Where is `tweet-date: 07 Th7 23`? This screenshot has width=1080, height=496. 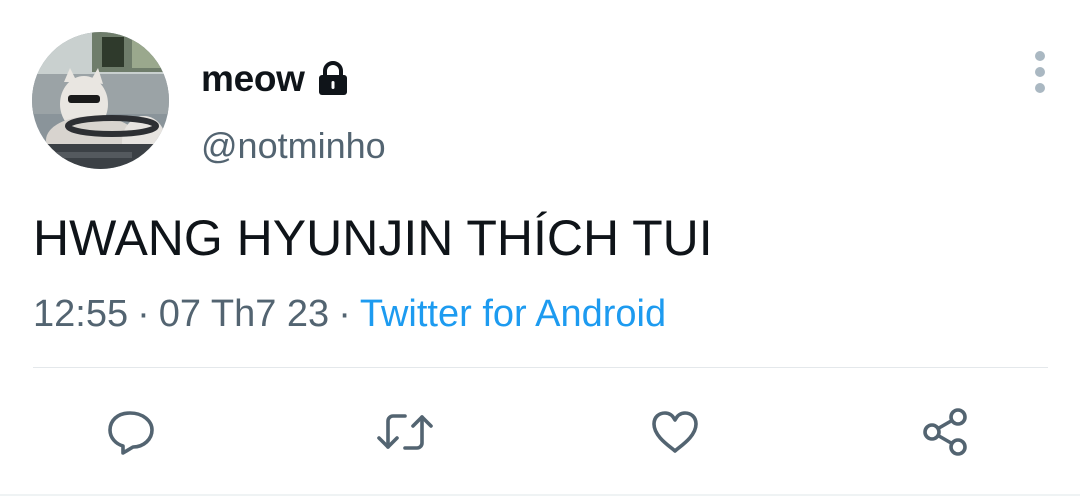 tweet-date: 07 Th7 23 is located at coordinates (244, 314).